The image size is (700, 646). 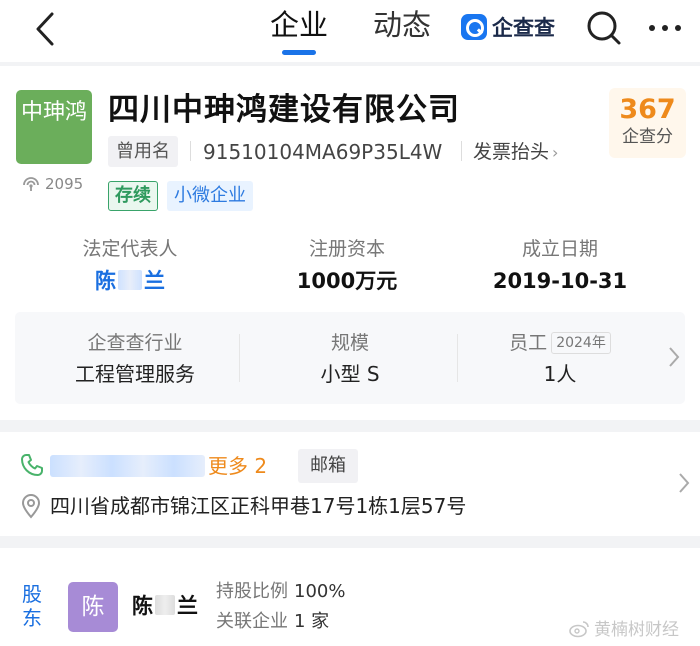 I want to click on qichacha-brand-button: 企查查, so click(x=508, y=27).